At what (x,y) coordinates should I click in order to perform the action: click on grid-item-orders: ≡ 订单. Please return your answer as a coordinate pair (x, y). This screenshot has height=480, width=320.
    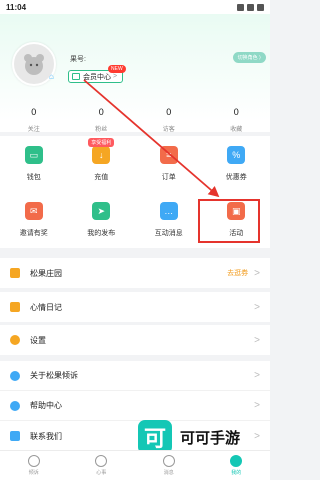
    Looking at the image, I should click on (169, 164).